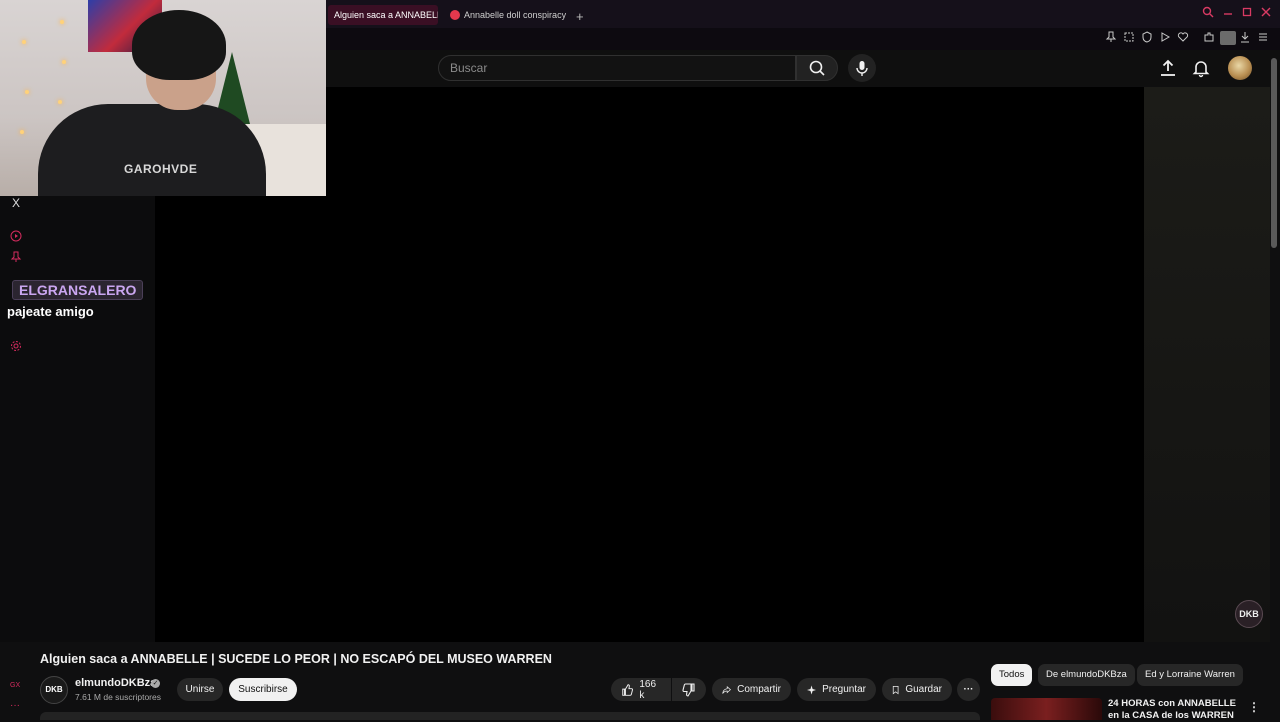 The height and width of the screenshot is (722, 1280). I want to click on secondary-column-background, so click(1207, 364).